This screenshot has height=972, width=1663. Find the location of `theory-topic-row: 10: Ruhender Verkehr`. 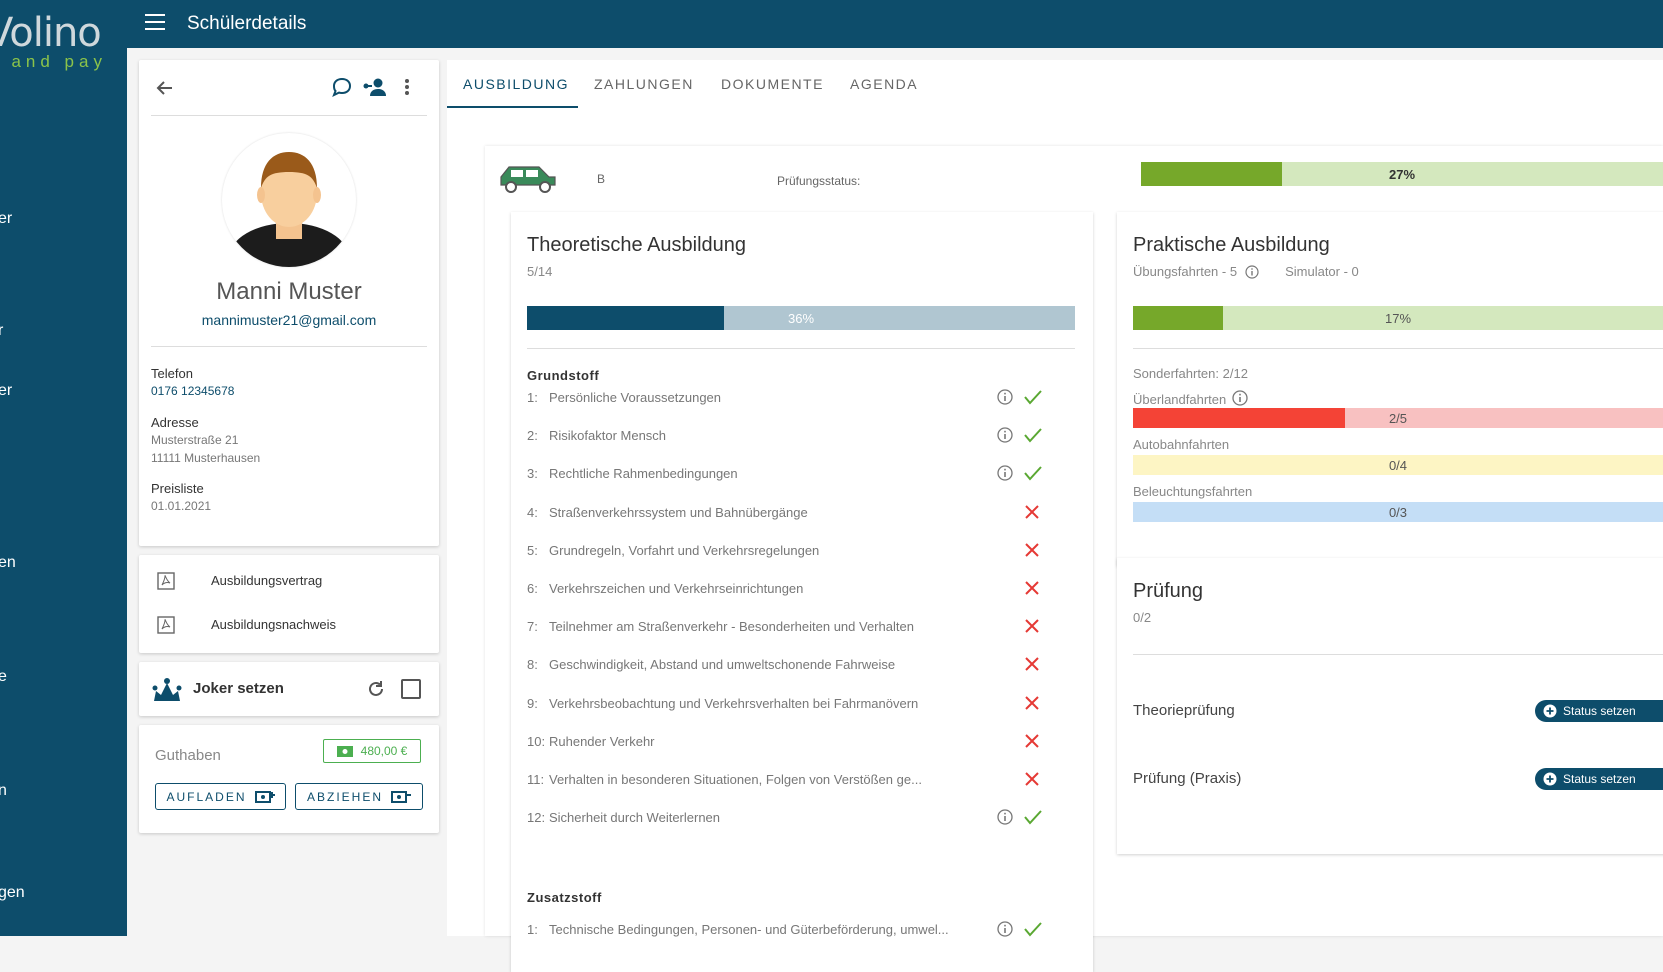

theory-topic-row: 10: Ruhender Verkehr is located at coordinates (802, 742).